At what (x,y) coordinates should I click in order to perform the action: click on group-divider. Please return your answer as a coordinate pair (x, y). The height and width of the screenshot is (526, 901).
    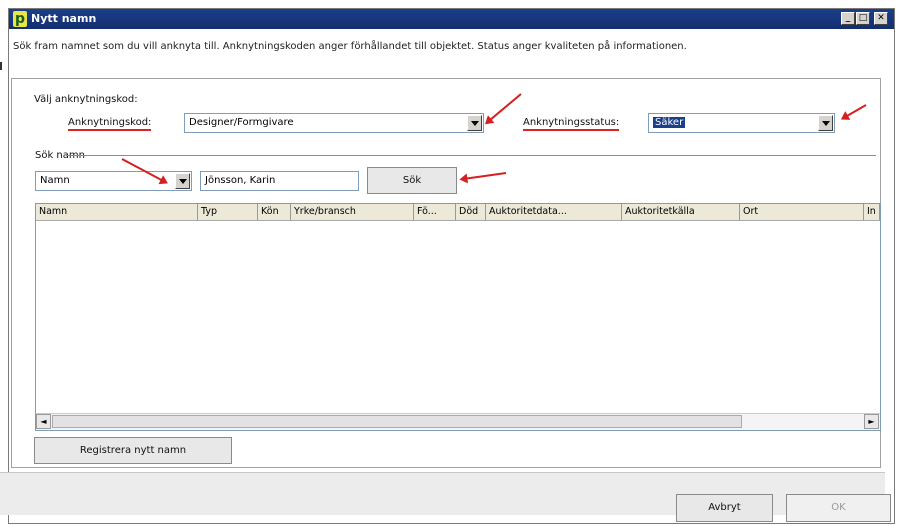
    Looking at the image, I should click on (471, 155).